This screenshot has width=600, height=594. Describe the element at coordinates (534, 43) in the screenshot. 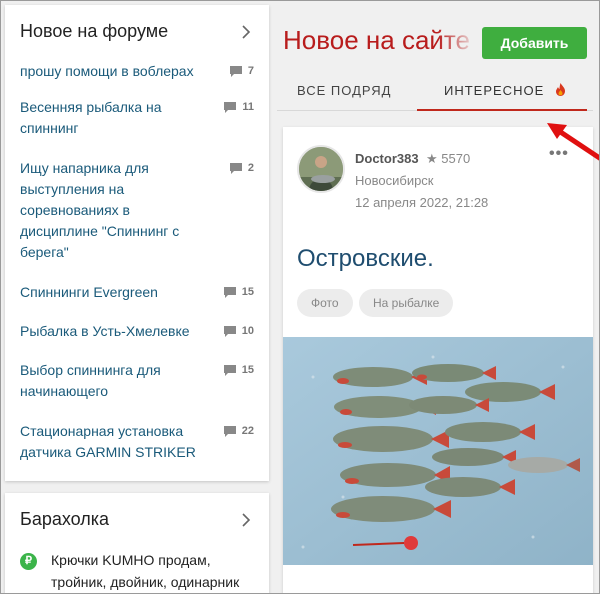

I see `add-button: Добавить` at that location.